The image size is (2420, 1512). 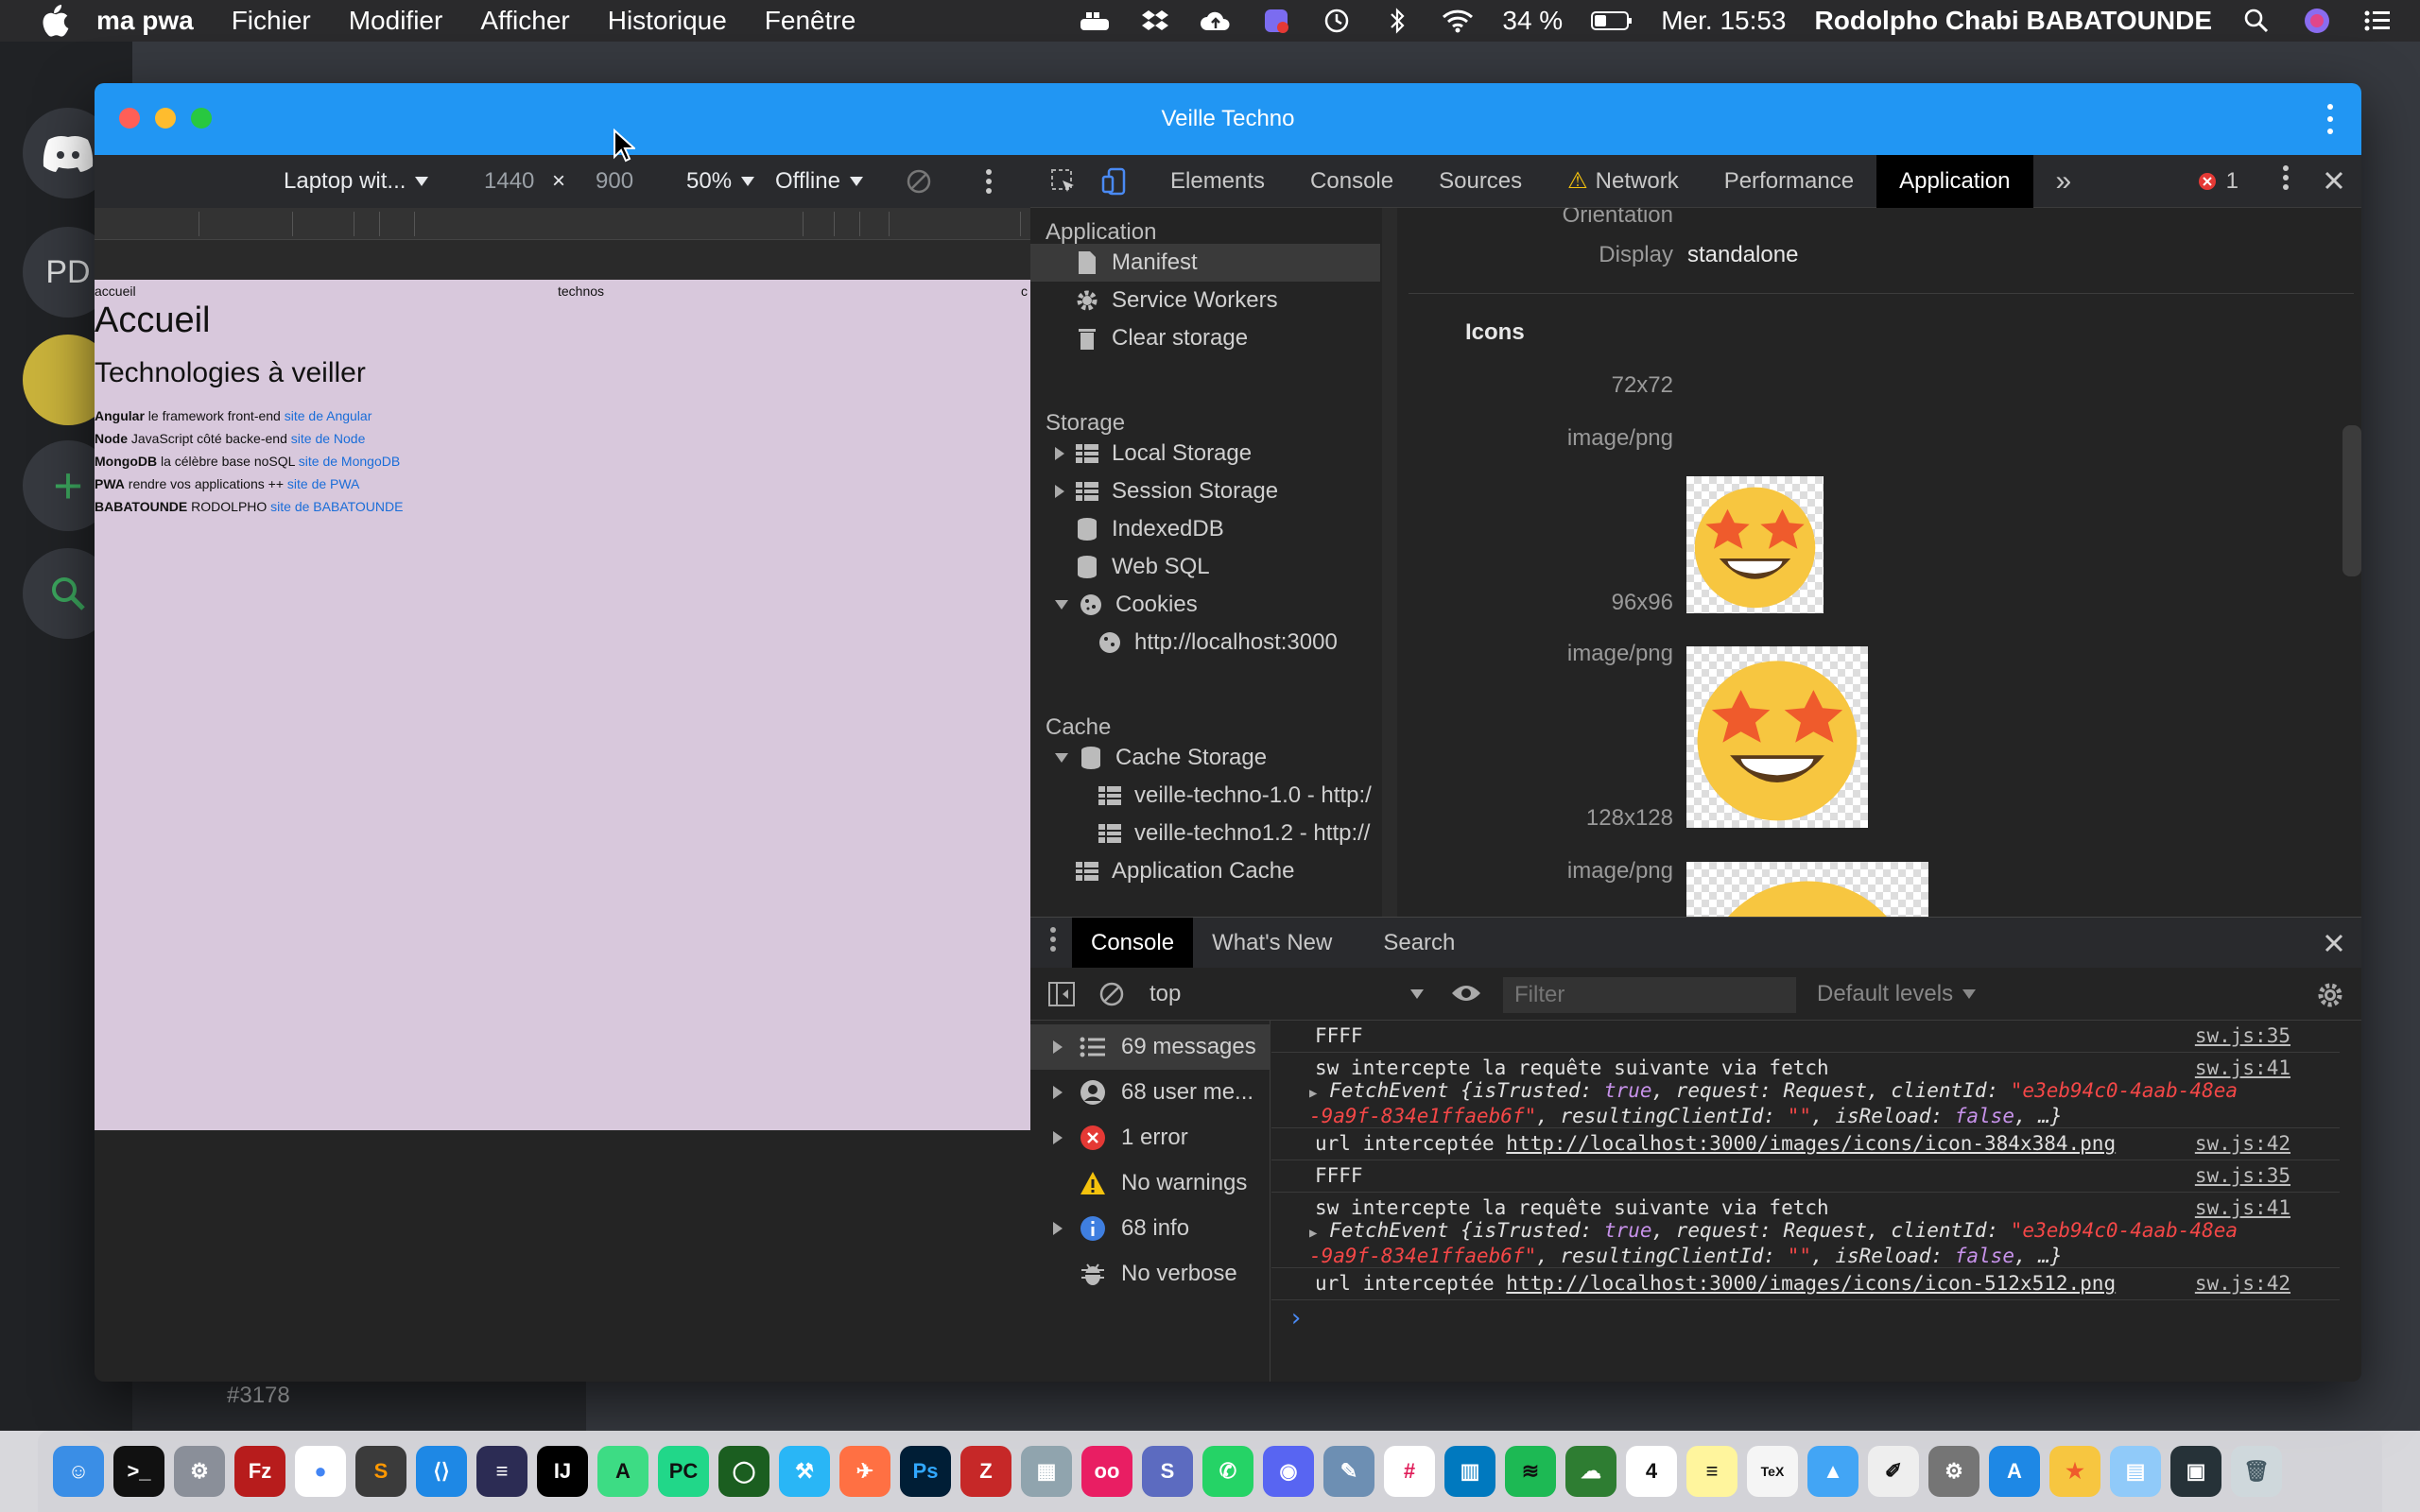 I want to click on sidebar-item-local-storage: Local Storage, so click(x=1205, y=453).